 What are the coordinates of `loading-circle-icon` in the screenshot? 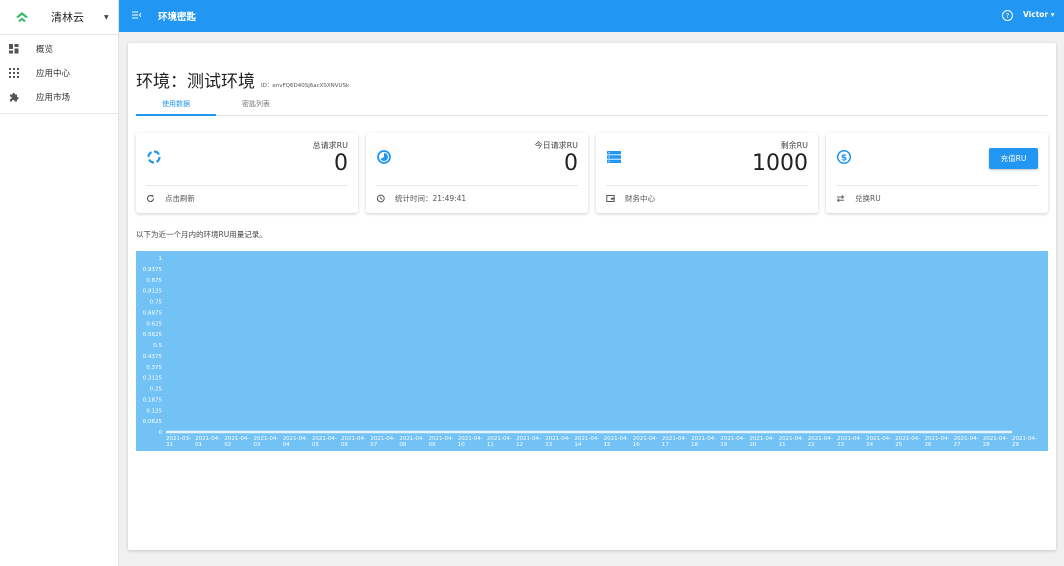 It's located at (154, 157).